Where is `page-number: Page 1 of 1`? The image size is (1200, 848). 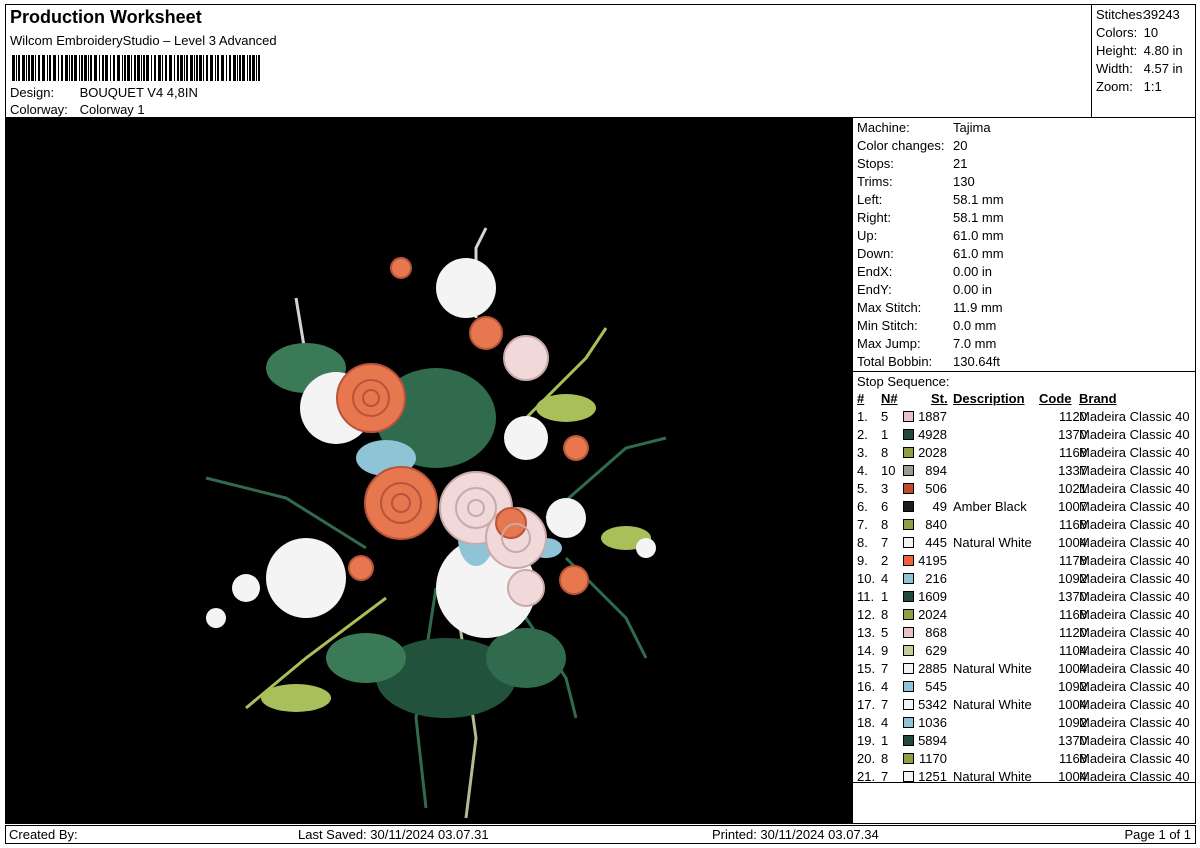 page-number: Page 1 of 1 is located at coordinates (1158, 834).